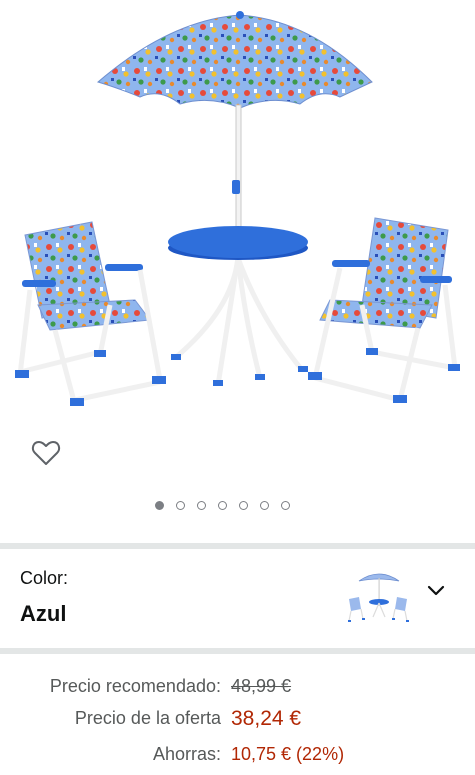  Describe the element at coordinates (44, 578) in the screenshot. I see `color-label: Color:` at that location.